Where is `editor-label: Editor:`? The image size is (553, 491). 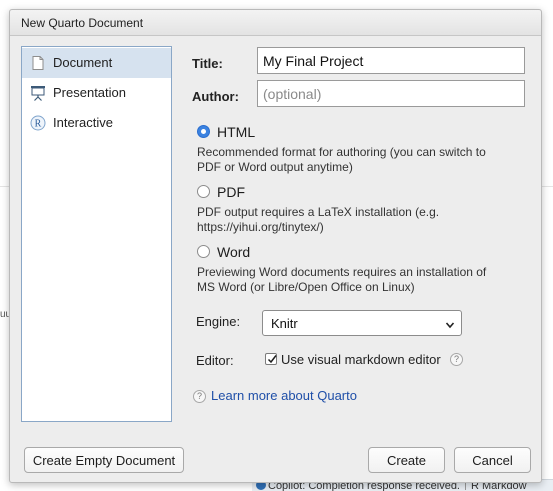
editor-label: Editor: is located at coordinates (215, 360).